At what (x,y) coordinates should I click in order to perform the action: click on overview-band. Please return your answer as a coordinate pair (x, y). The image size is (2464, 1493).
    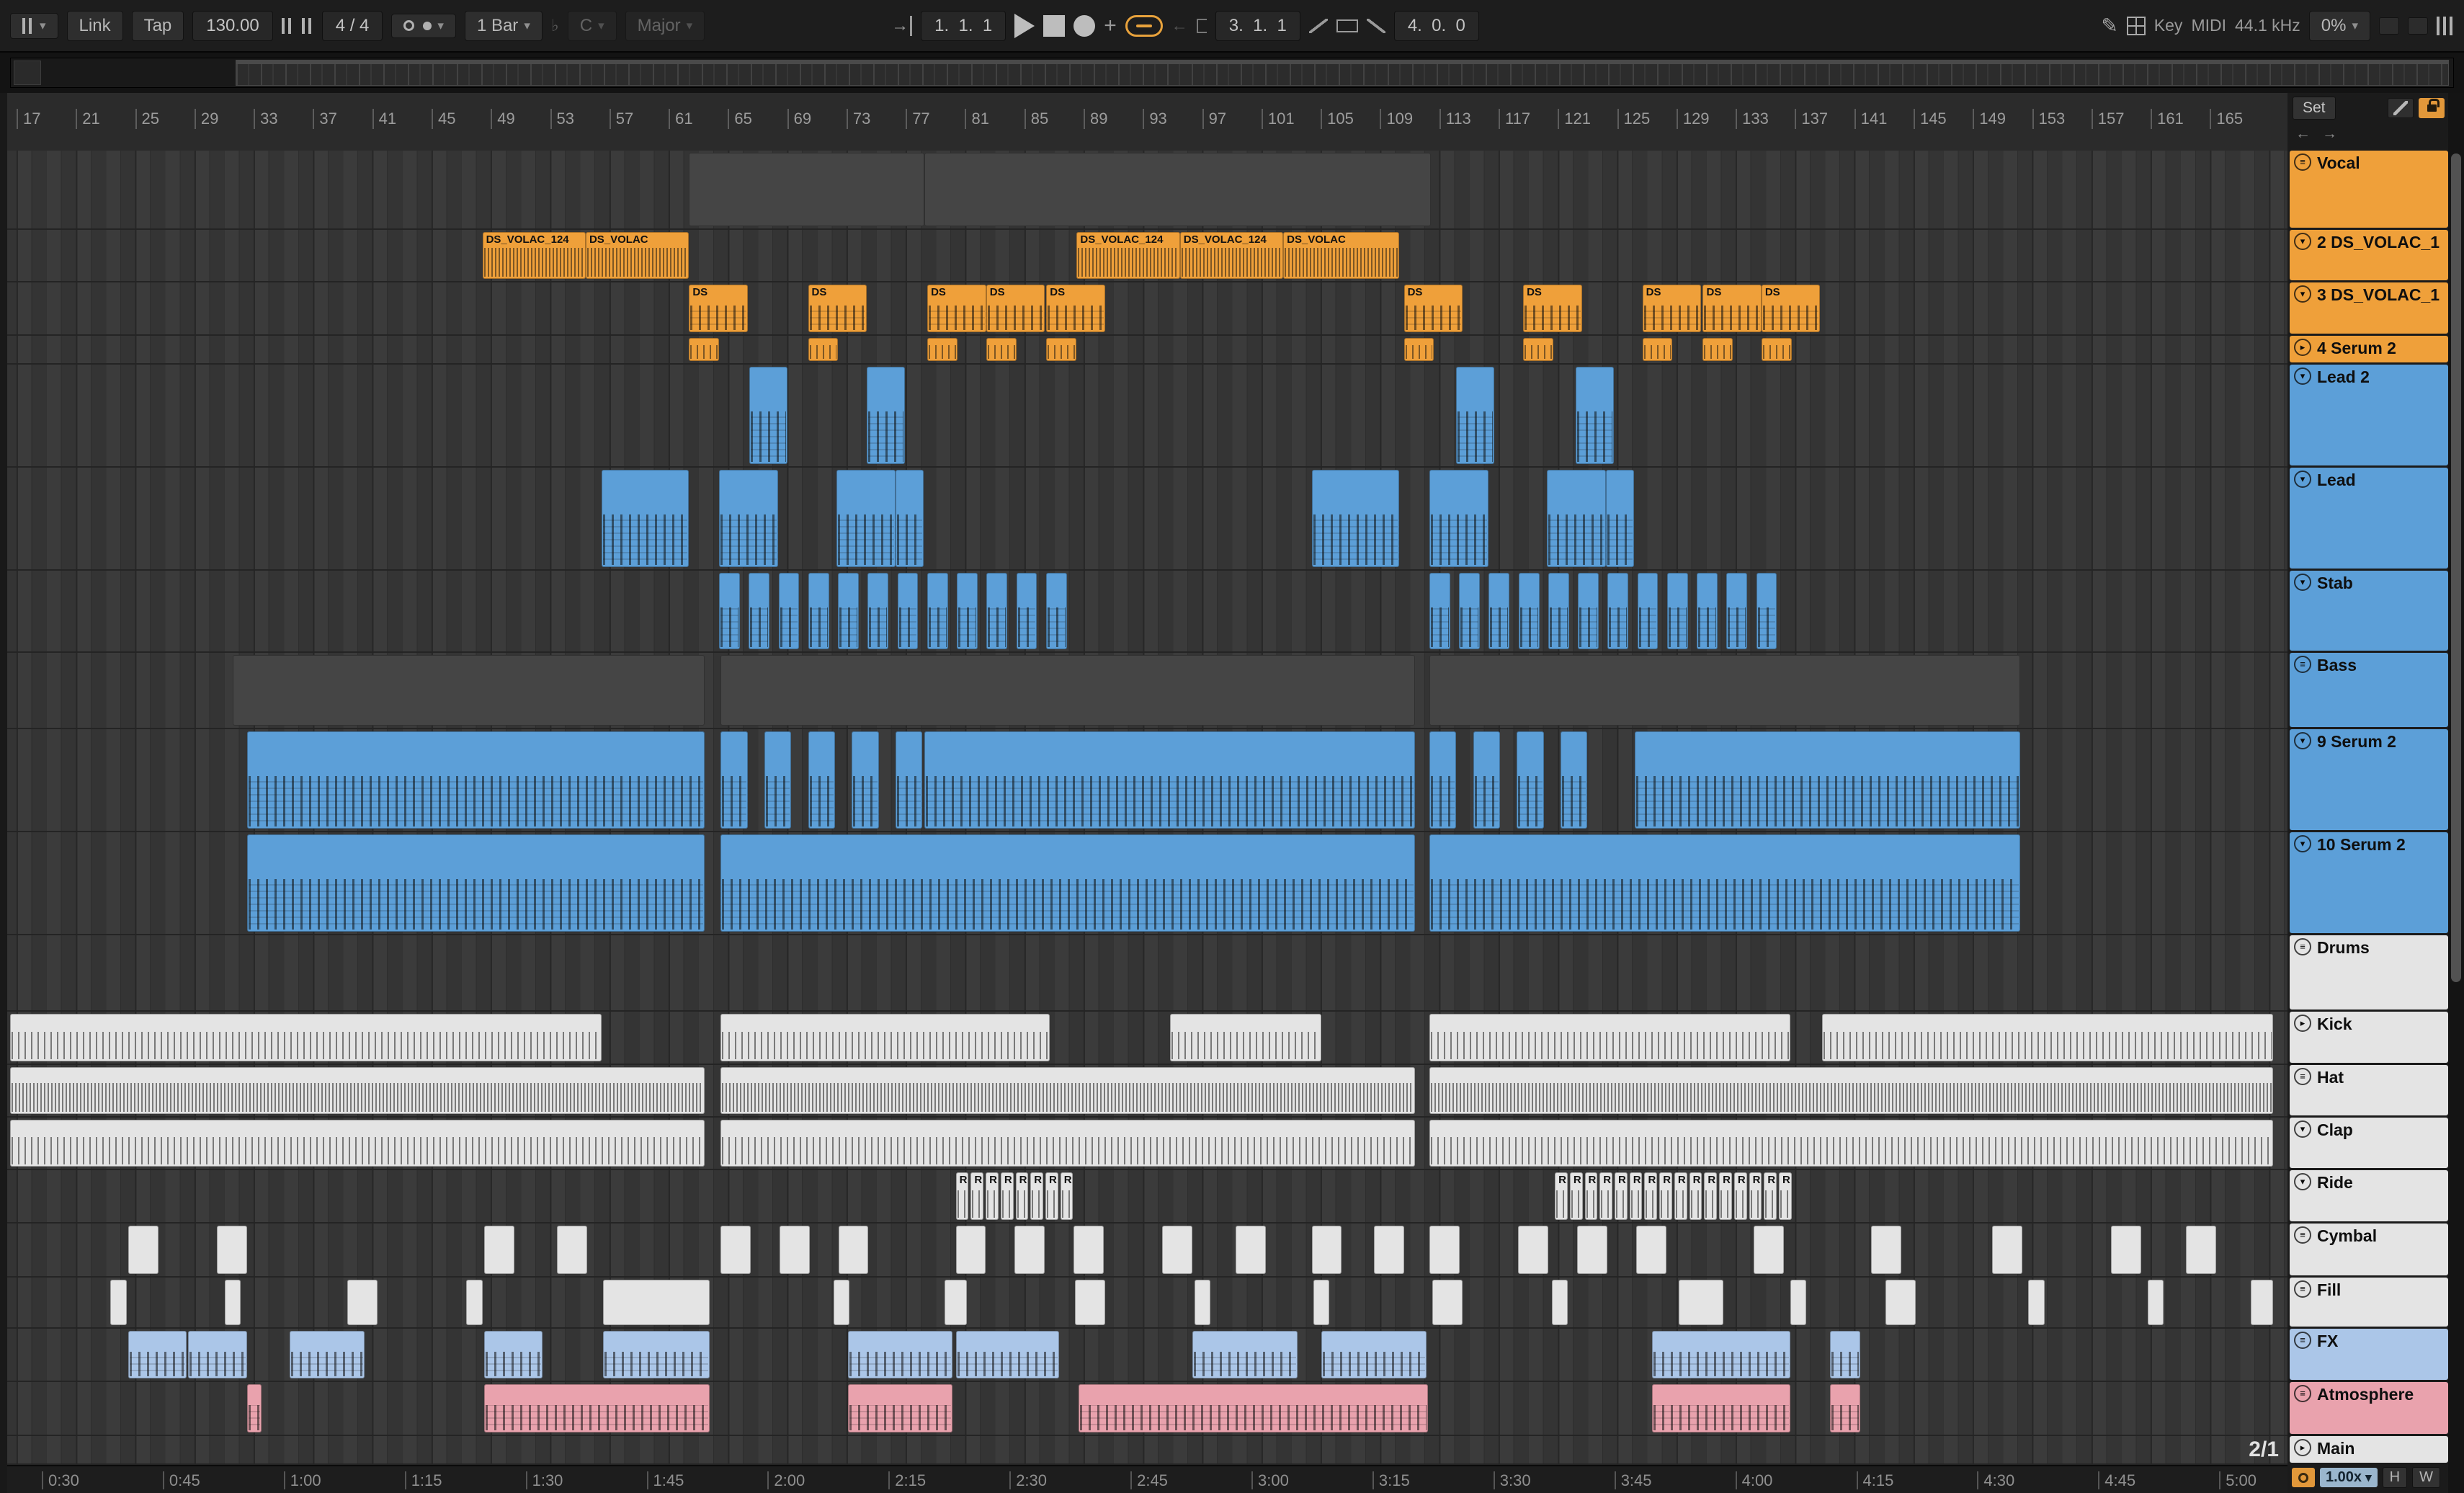
    Looking at the image, I should click on (1342, 73).